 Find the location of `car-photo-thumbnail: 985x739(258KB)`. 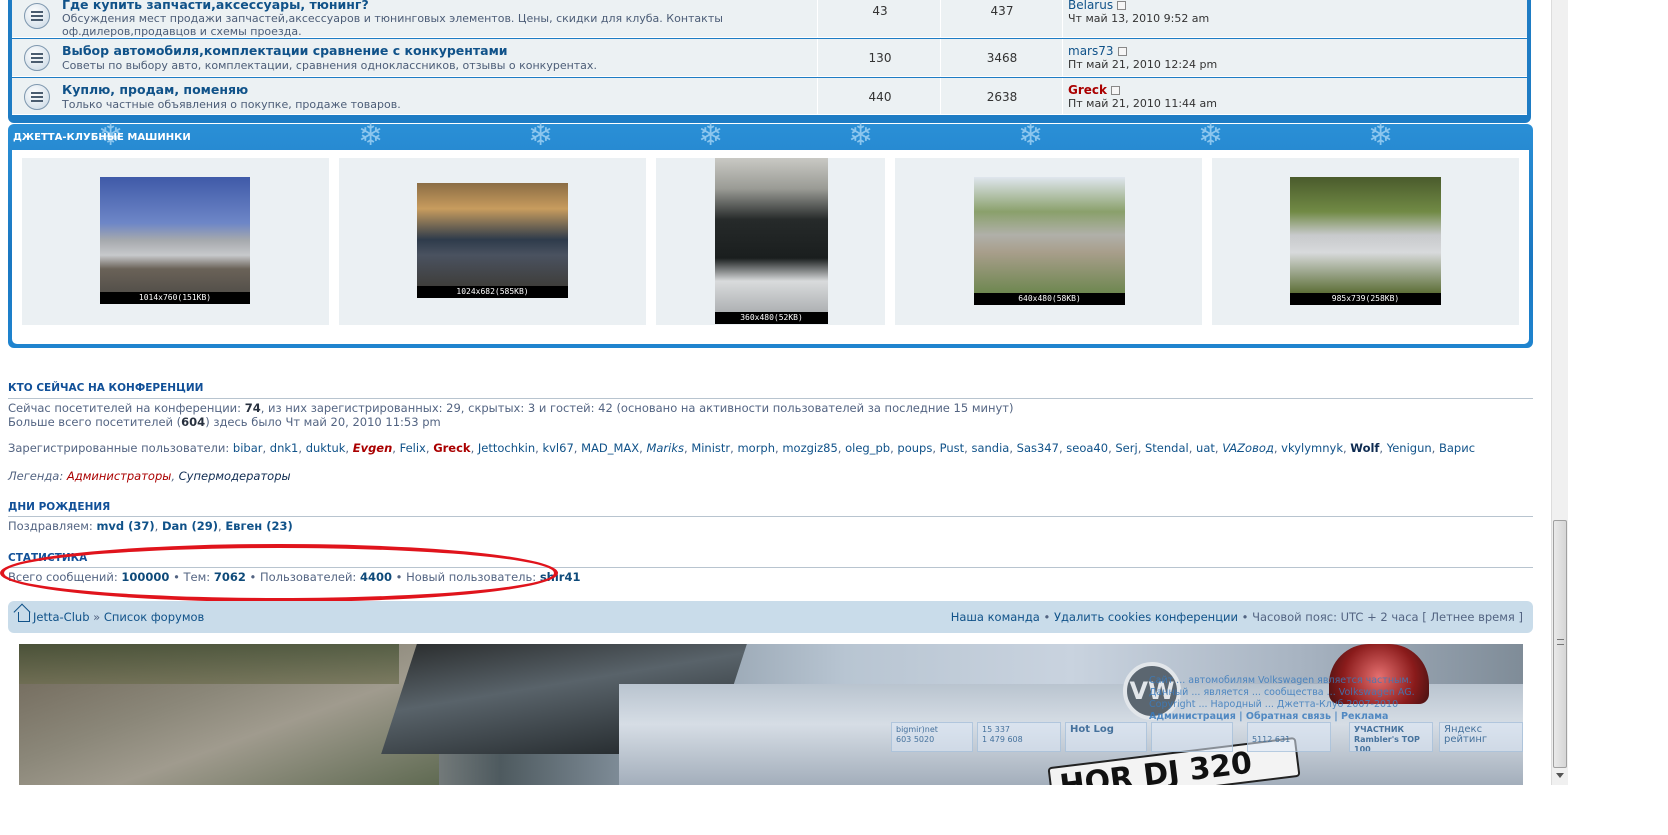

car-photo-thumbnail: 985x739(258KB) is located at coordinates (1365, 241).